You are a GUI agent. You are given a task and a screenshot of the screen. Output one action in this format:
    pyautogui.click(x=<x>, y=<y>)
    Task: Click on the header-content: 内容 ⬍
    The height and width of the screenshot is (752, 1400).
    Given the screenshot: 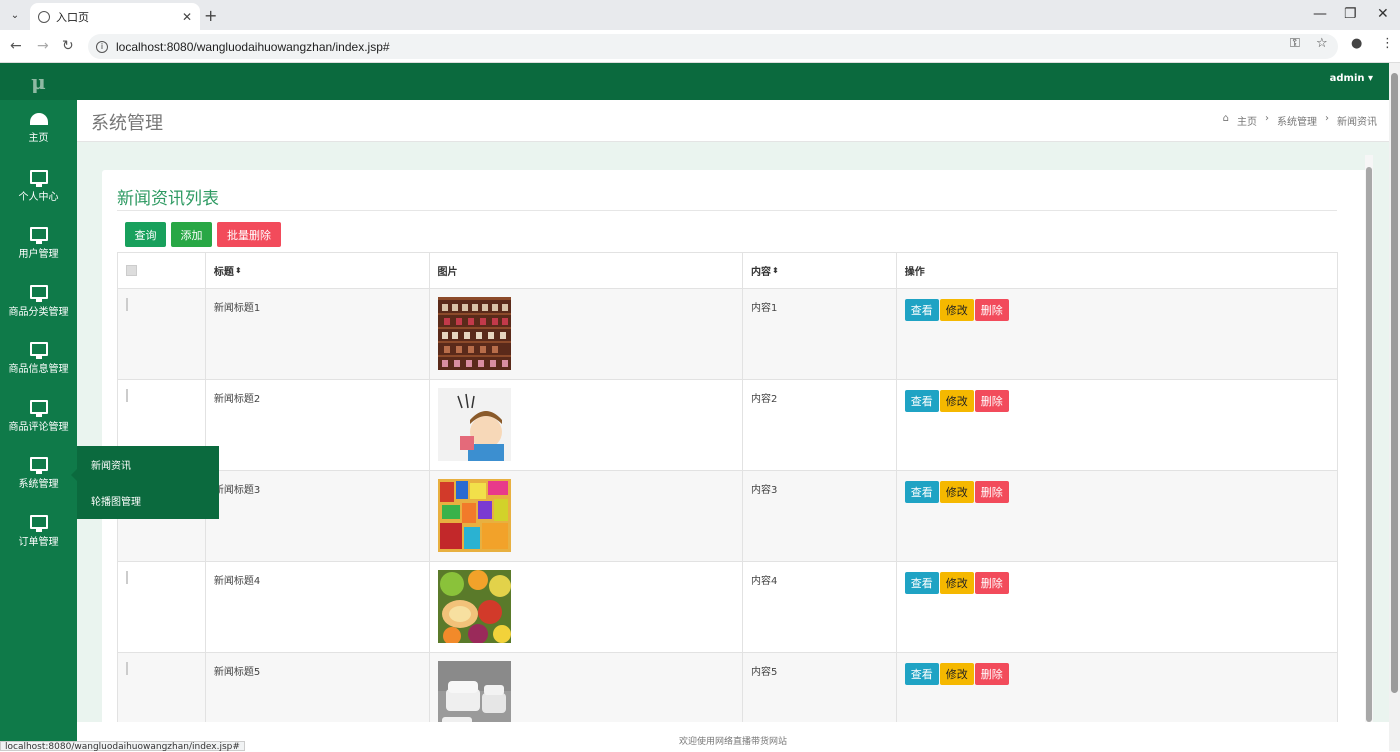 What is the action you would take?
    pyautogui.click(x=820, y=270)
    